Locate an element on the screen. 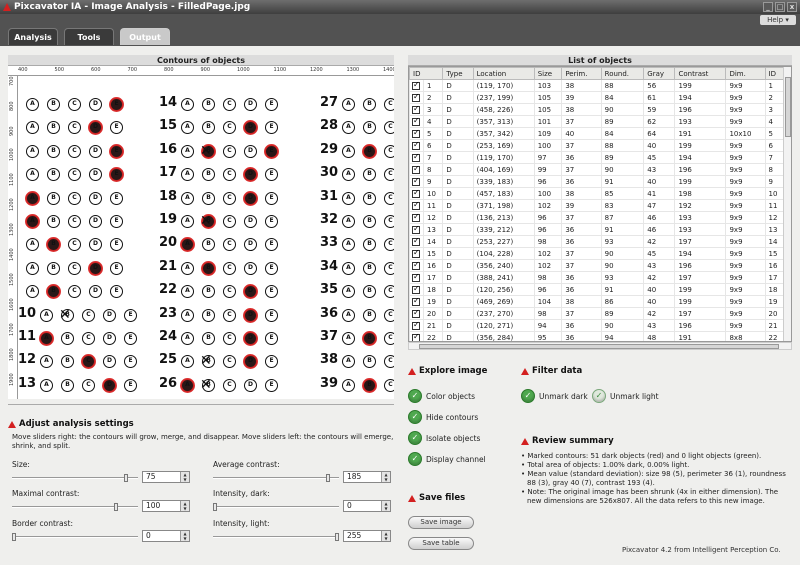  column-header: Contrast is located at coordinates (700, 73).